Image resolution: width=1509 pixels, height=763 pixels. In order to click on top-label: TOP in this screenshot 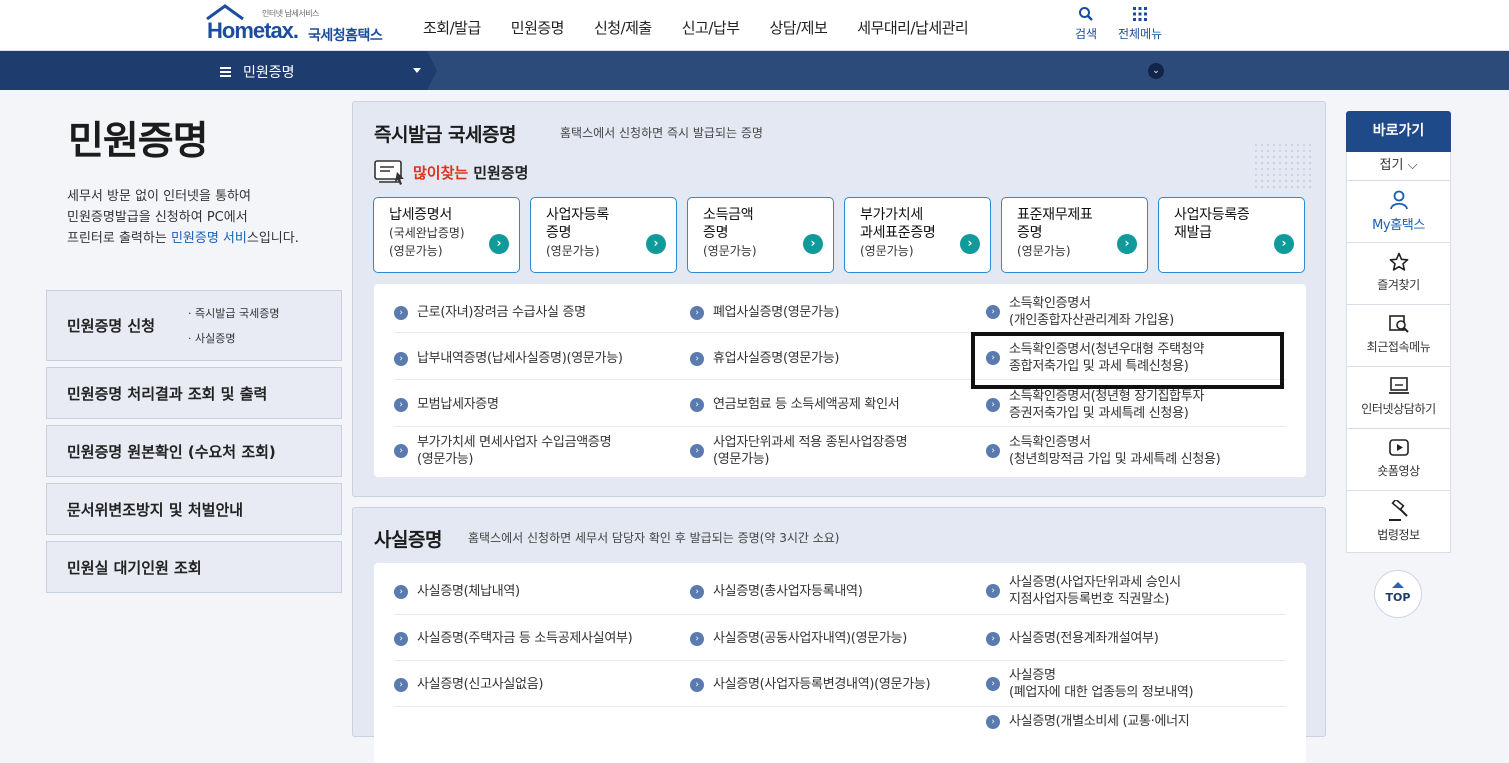, I will do `click(1398, 597)`.